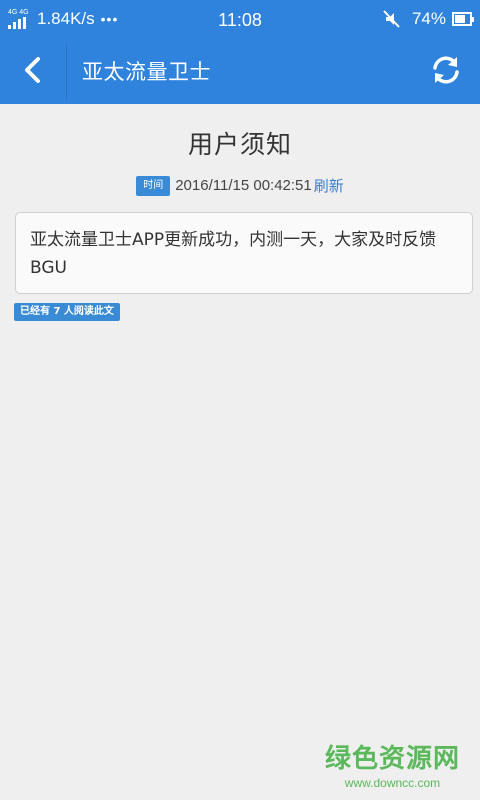  I want to click on app-bar-divider, so click(66, 72).